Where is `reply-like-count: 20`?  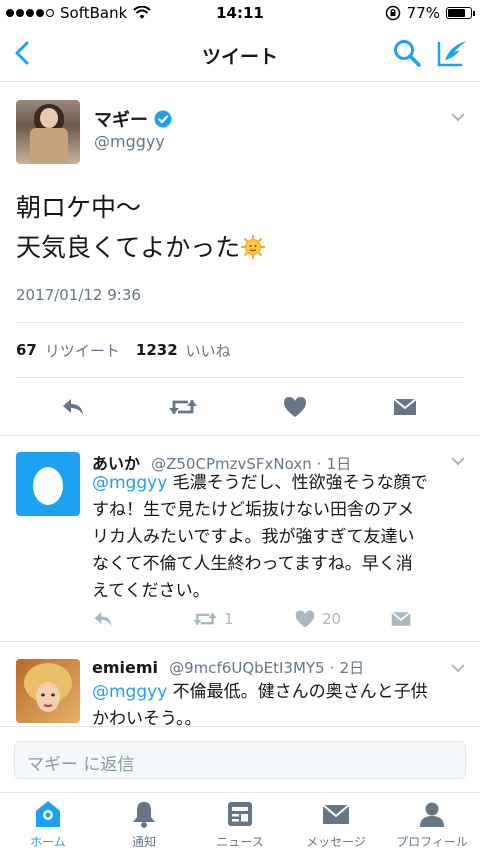 reply-like-count: 20 is located at coordinates (332, 619).